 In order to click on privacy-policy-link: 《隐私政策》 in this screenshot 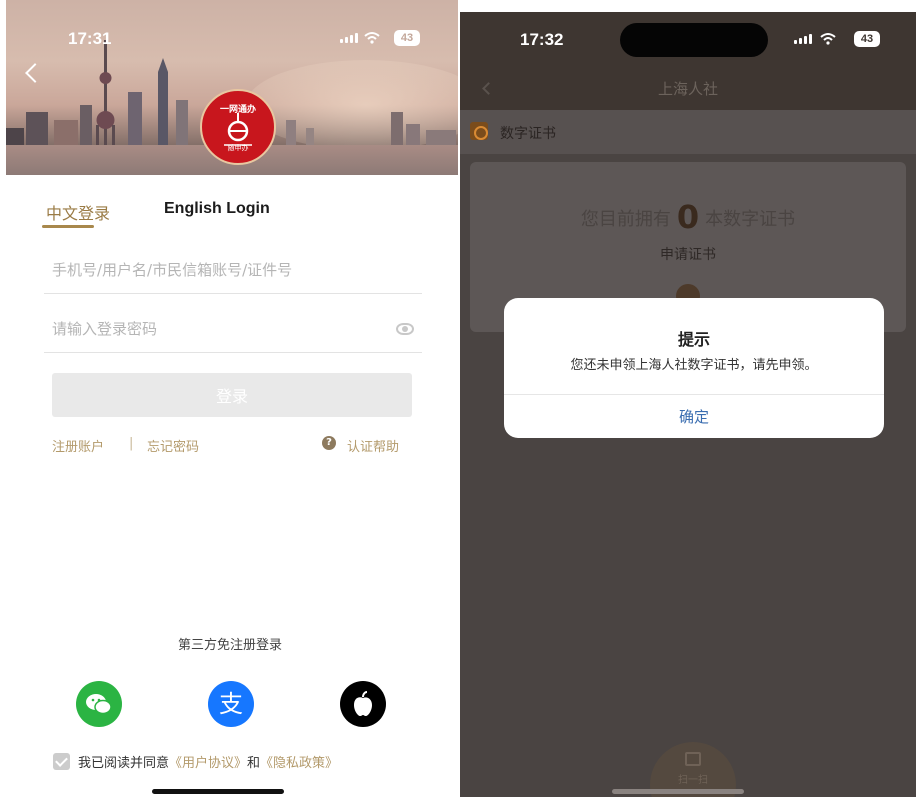, I will do `click(299, 763)`.